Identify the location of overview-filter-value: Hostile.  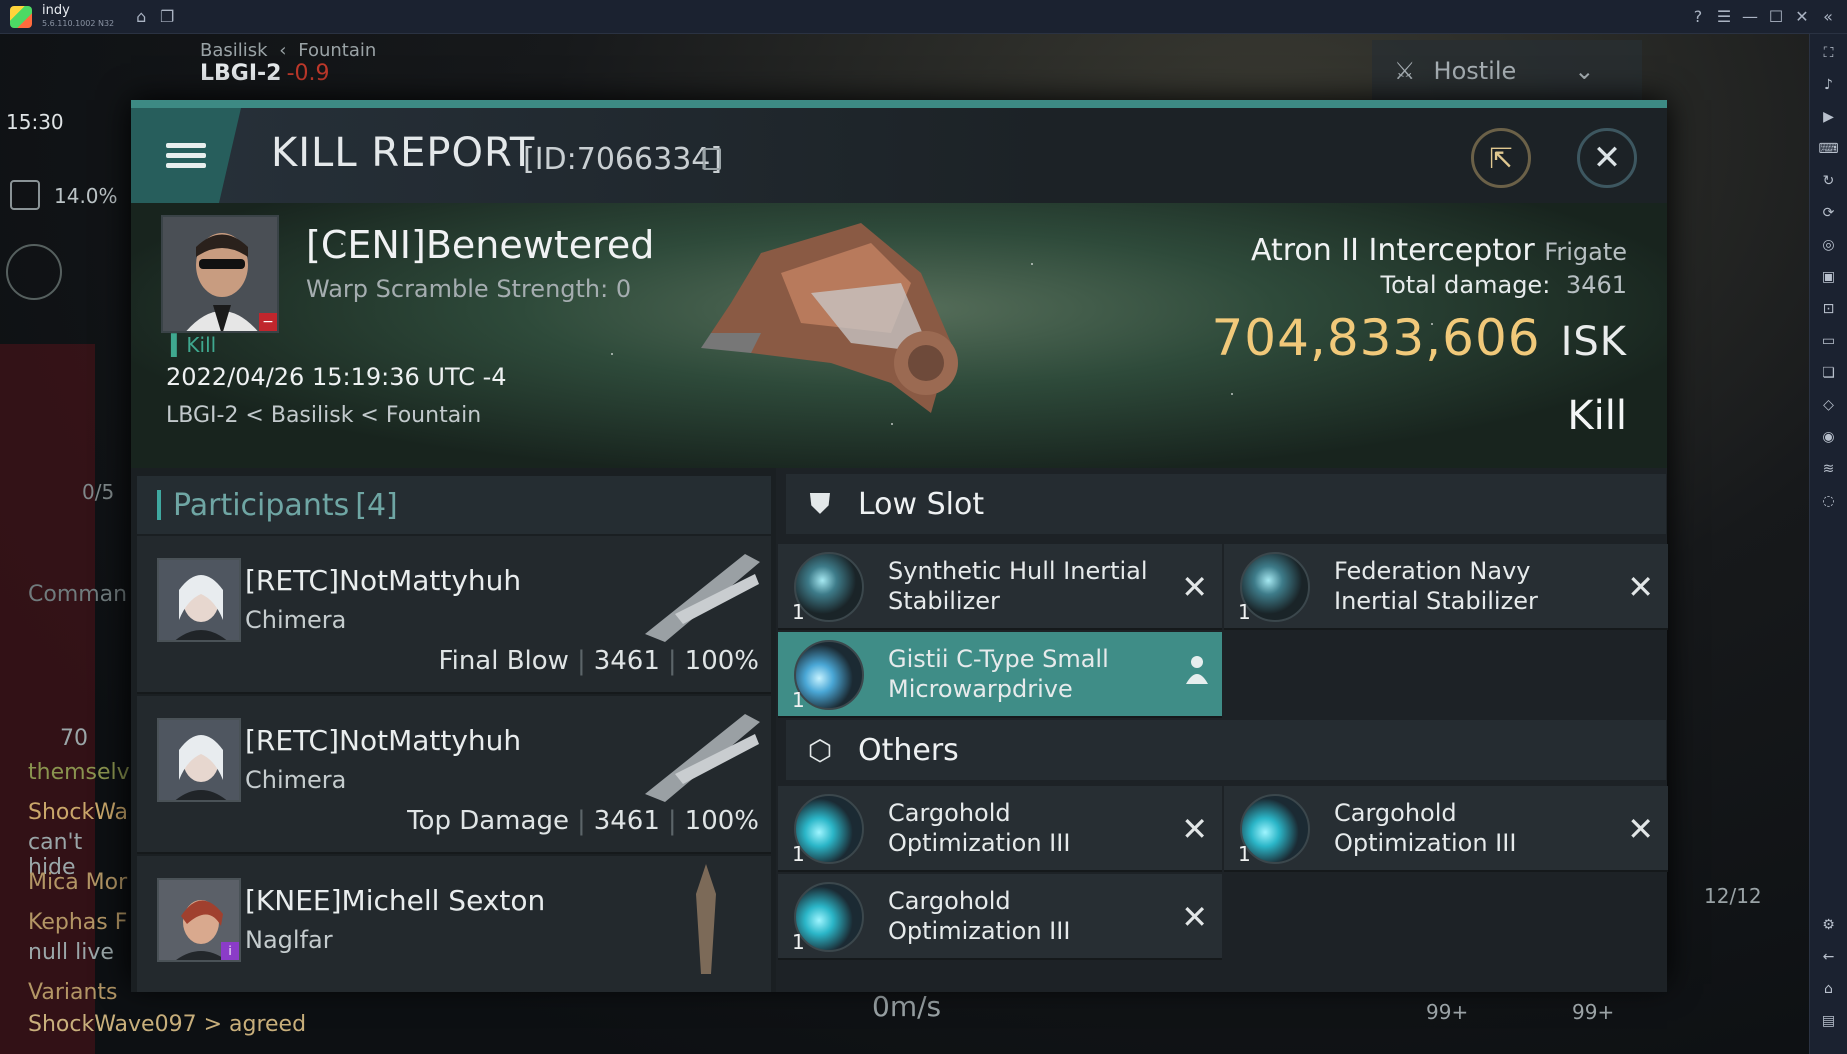
(1475, 71).